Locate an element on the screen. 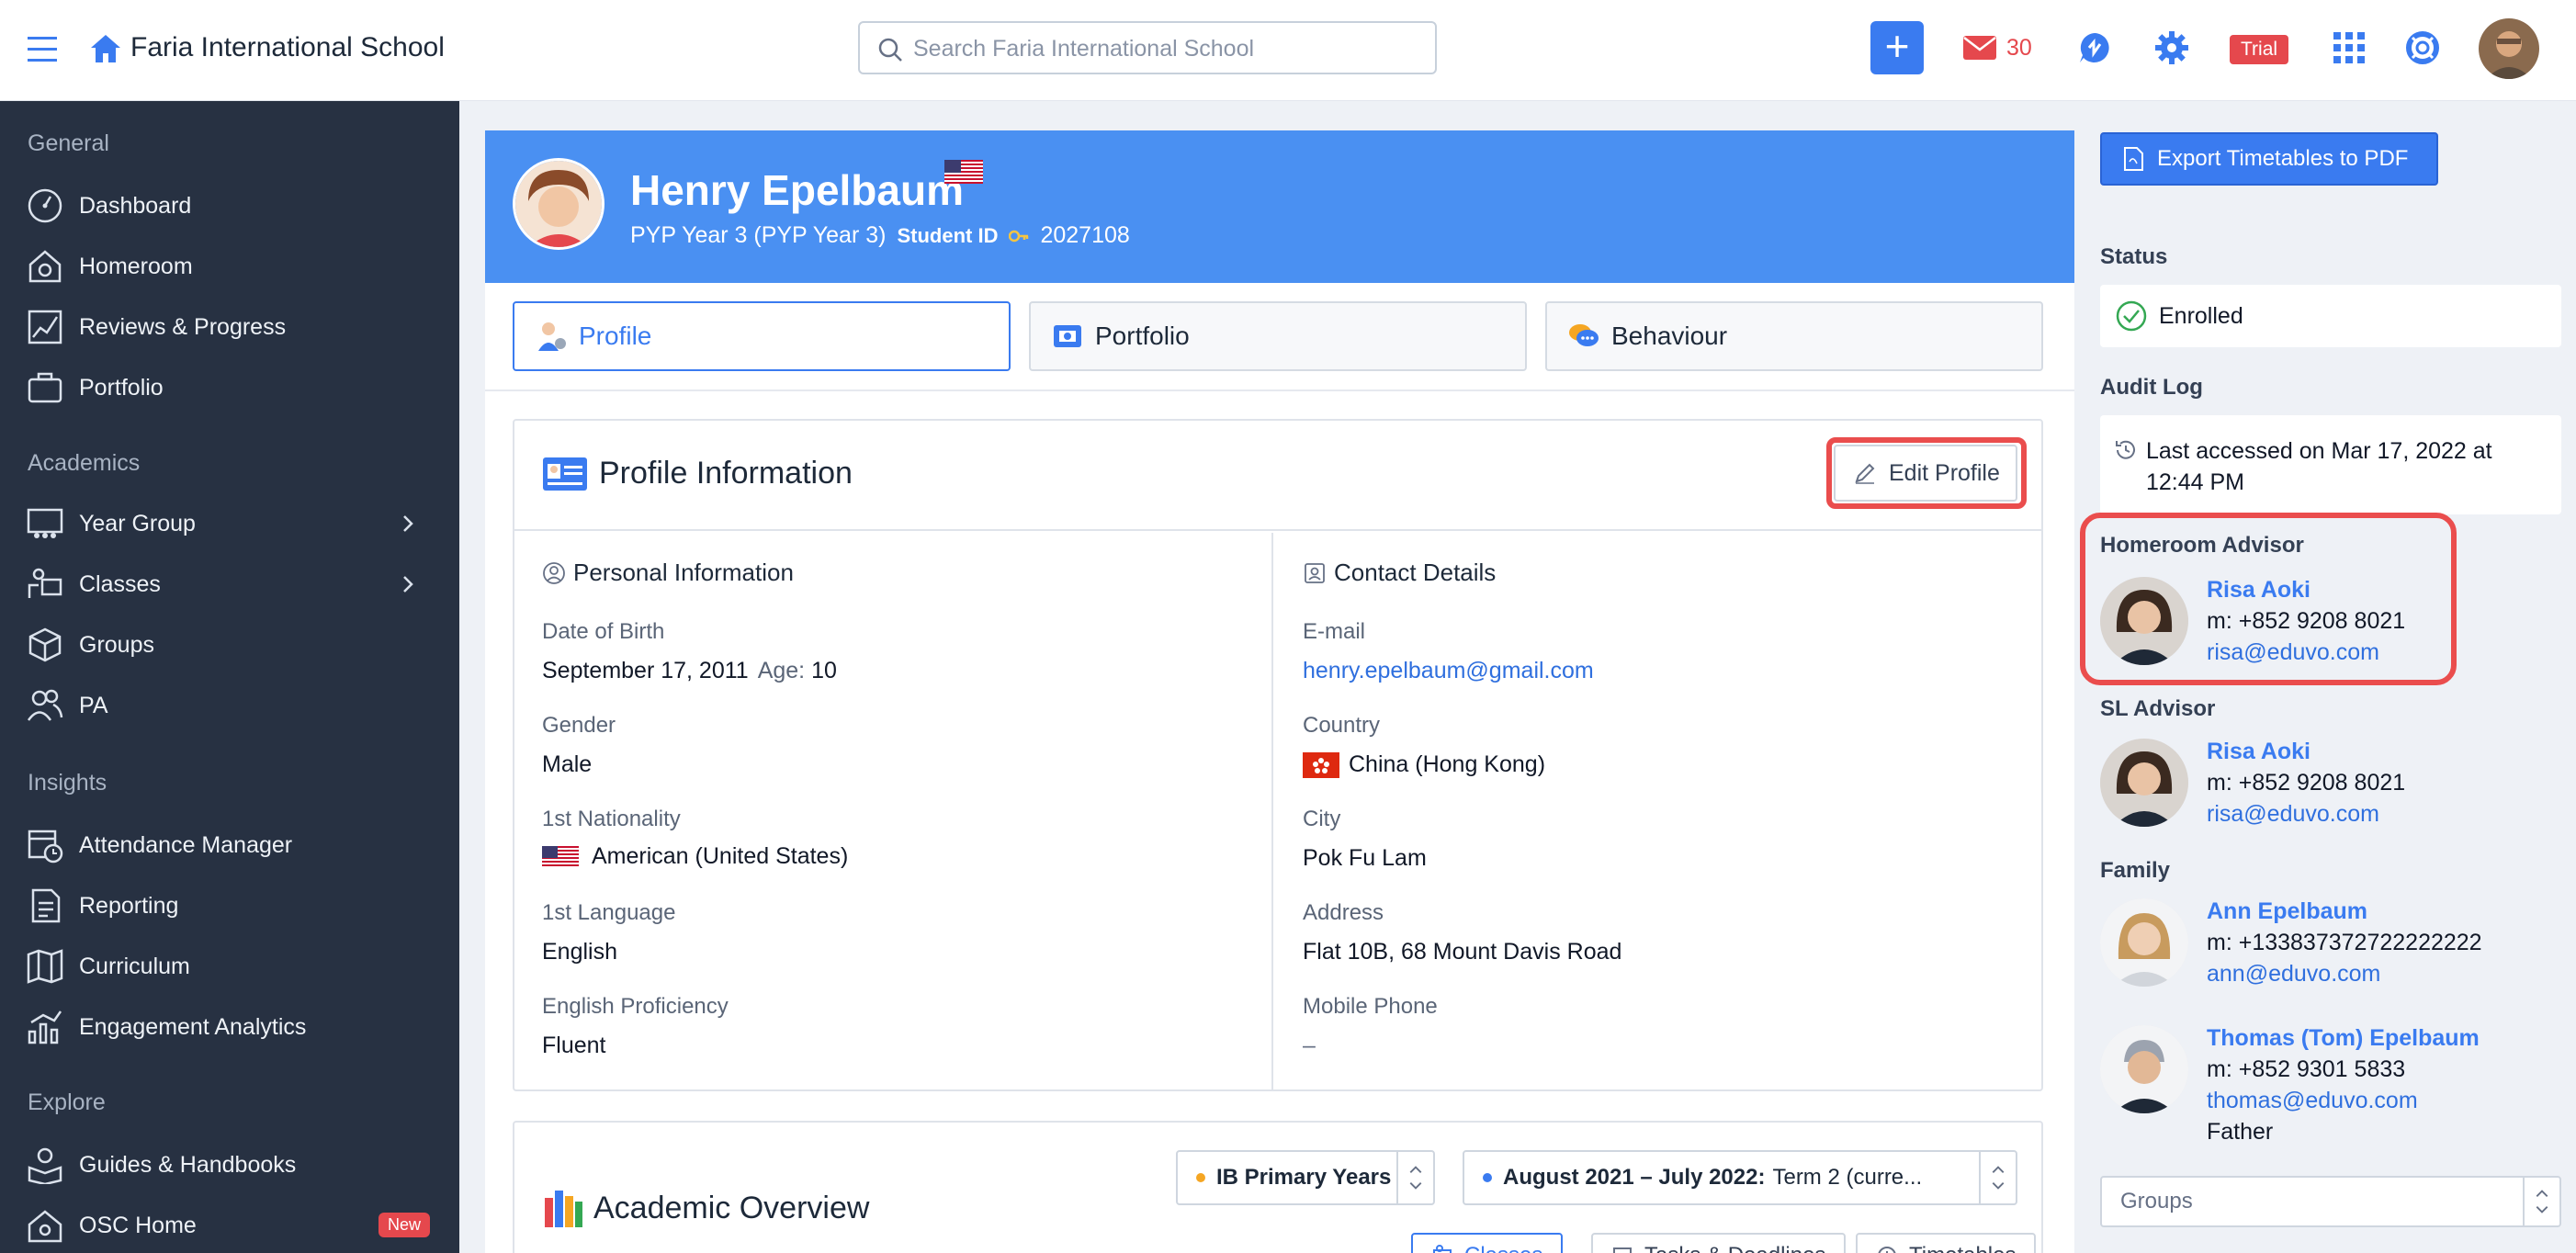  check-circle-icon is located at coordinates (2131, 316).